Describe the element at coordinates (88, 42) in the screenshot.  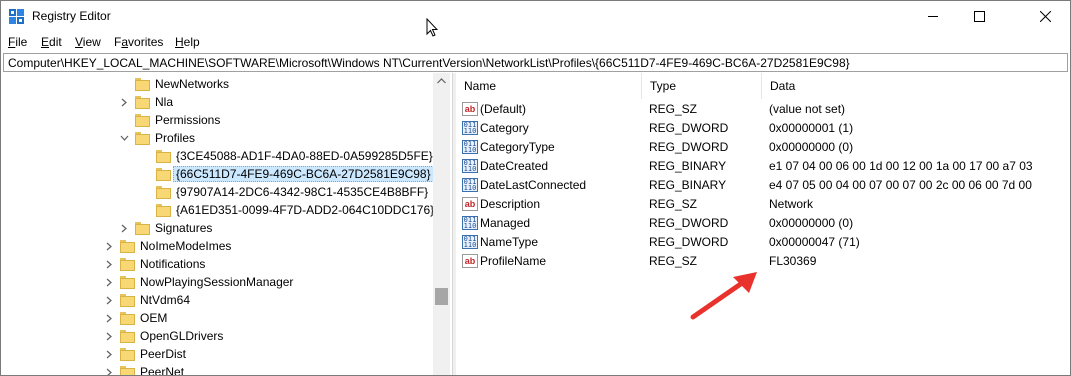
I see `menu-view: View` at that location.